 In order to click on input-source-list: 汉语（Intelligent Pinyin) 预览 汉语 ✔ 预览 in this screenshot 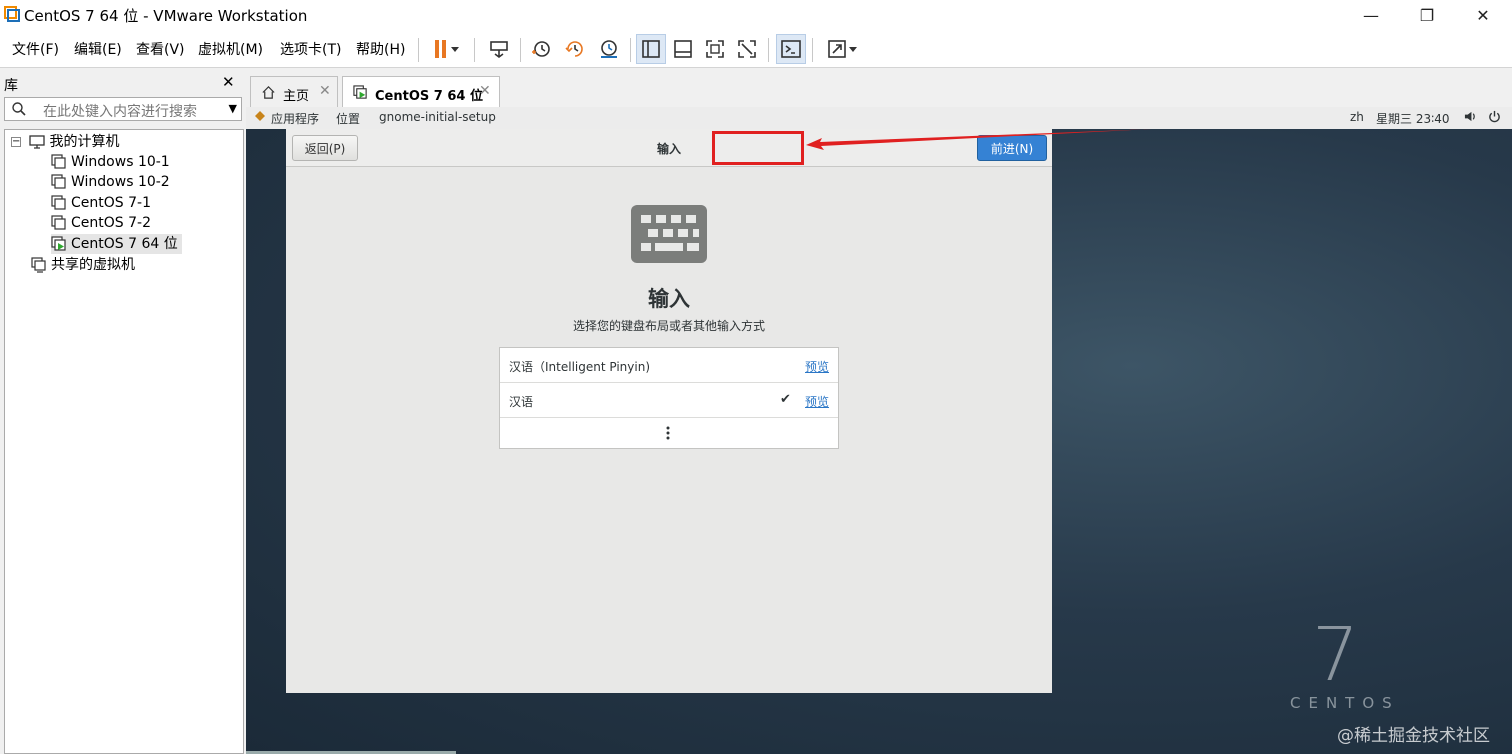, I will do `click(669, 398)`.